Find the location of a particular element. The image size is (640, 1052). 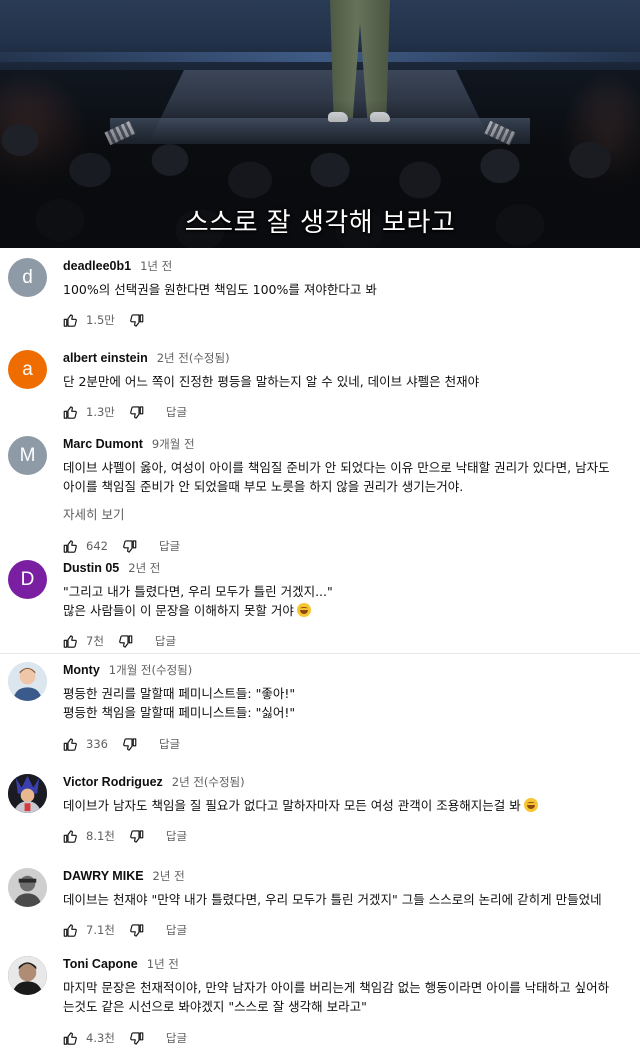

like-button: 4.3천 is located at coordinates (89, 1038).